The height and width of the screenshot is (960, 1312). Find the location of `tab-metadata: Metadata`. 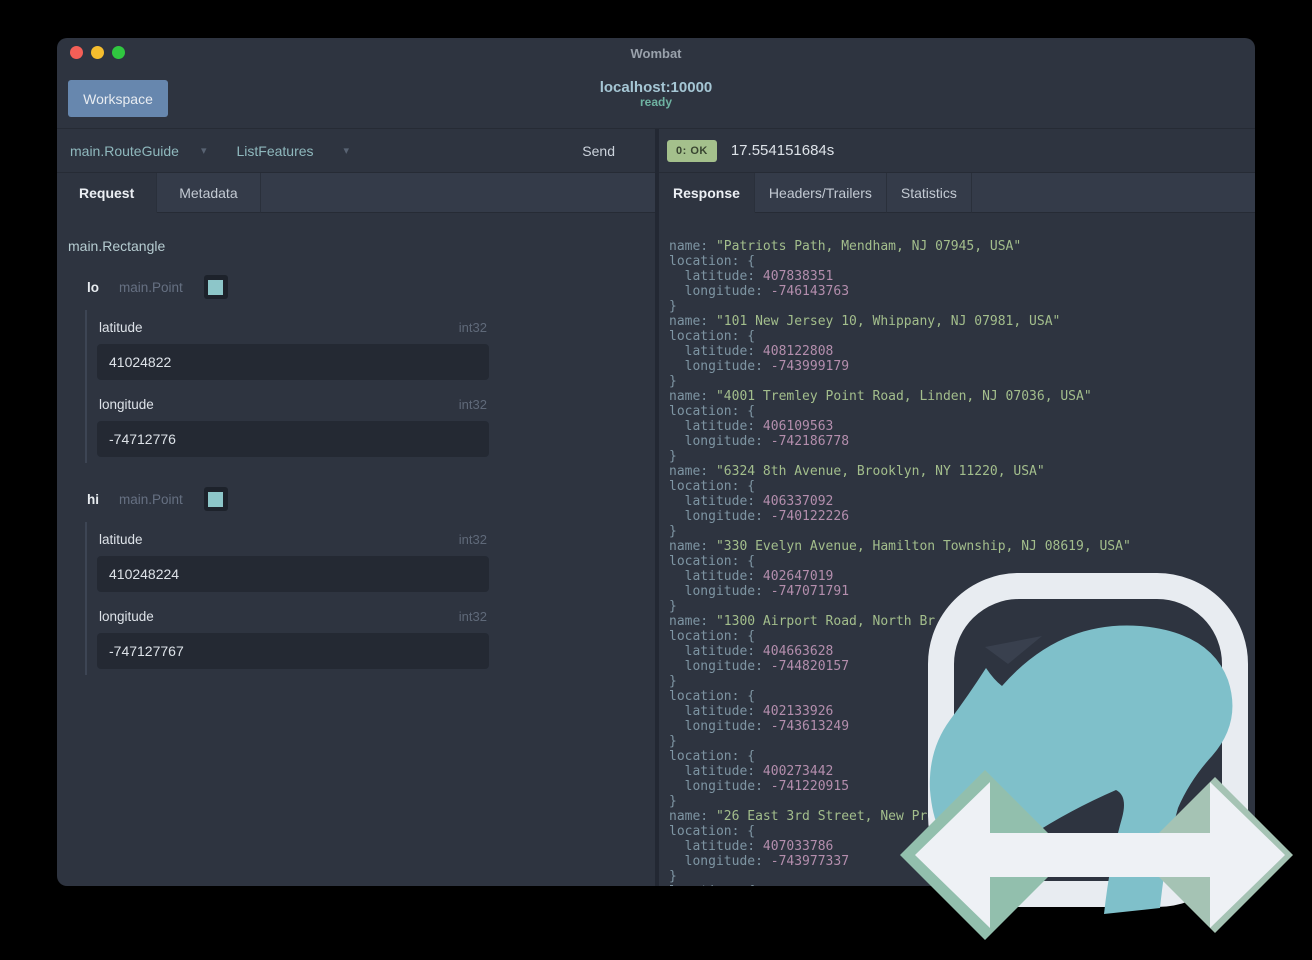

tab-metadata: Metadata is located at coordinates (209, 193).